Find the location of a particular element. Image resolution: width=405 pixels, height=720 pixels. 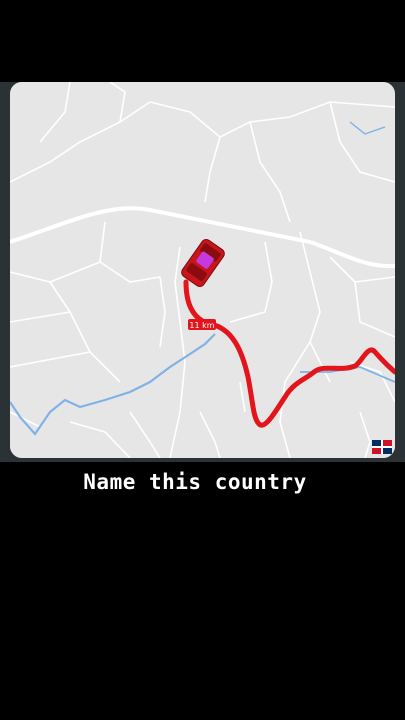

dominican-republic-flag-icon is located at coordinates (382, 447).